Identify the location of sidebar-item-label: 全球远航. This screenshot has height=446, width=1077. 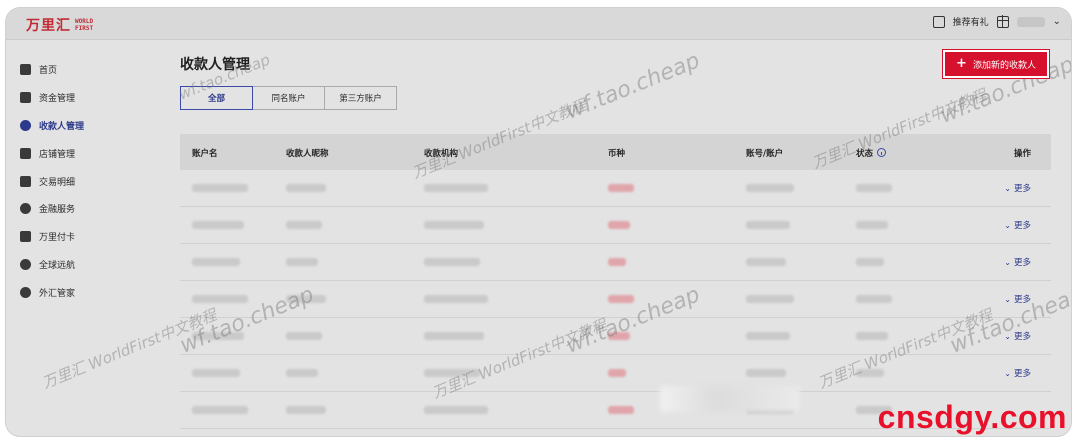
(57, 265).